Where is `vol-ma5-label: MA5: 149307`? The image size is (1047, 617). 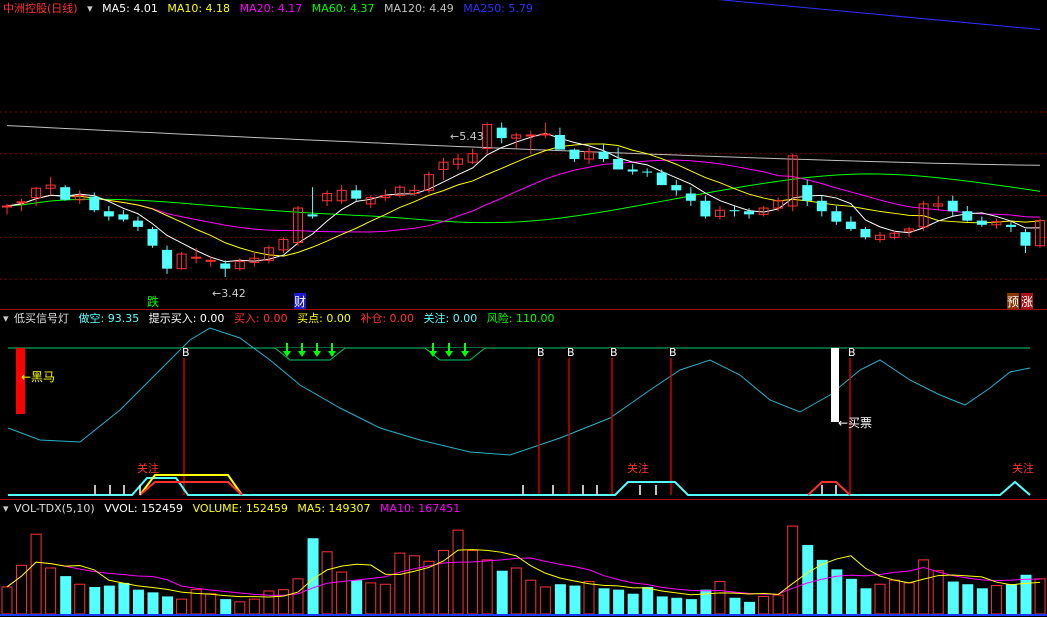 vol-ma5-label: MA5: 149307 is located at coordinates (334, 508).